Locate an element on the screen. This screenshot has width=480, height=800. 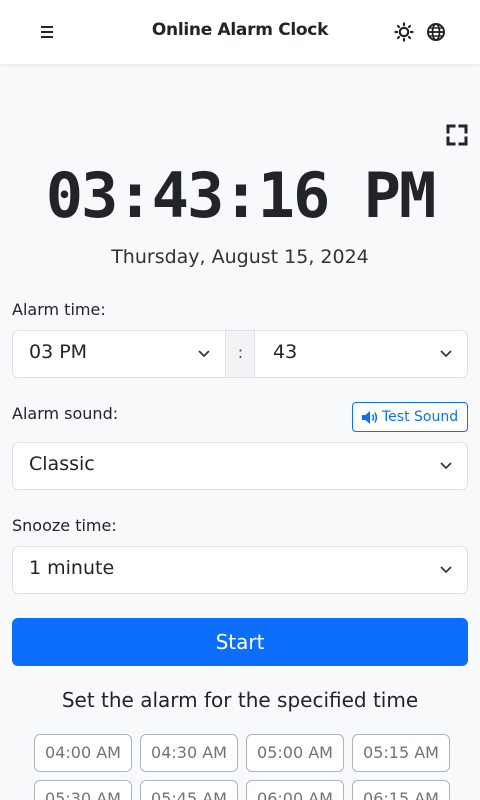
volume-icon is located at coordinates (370, 417).